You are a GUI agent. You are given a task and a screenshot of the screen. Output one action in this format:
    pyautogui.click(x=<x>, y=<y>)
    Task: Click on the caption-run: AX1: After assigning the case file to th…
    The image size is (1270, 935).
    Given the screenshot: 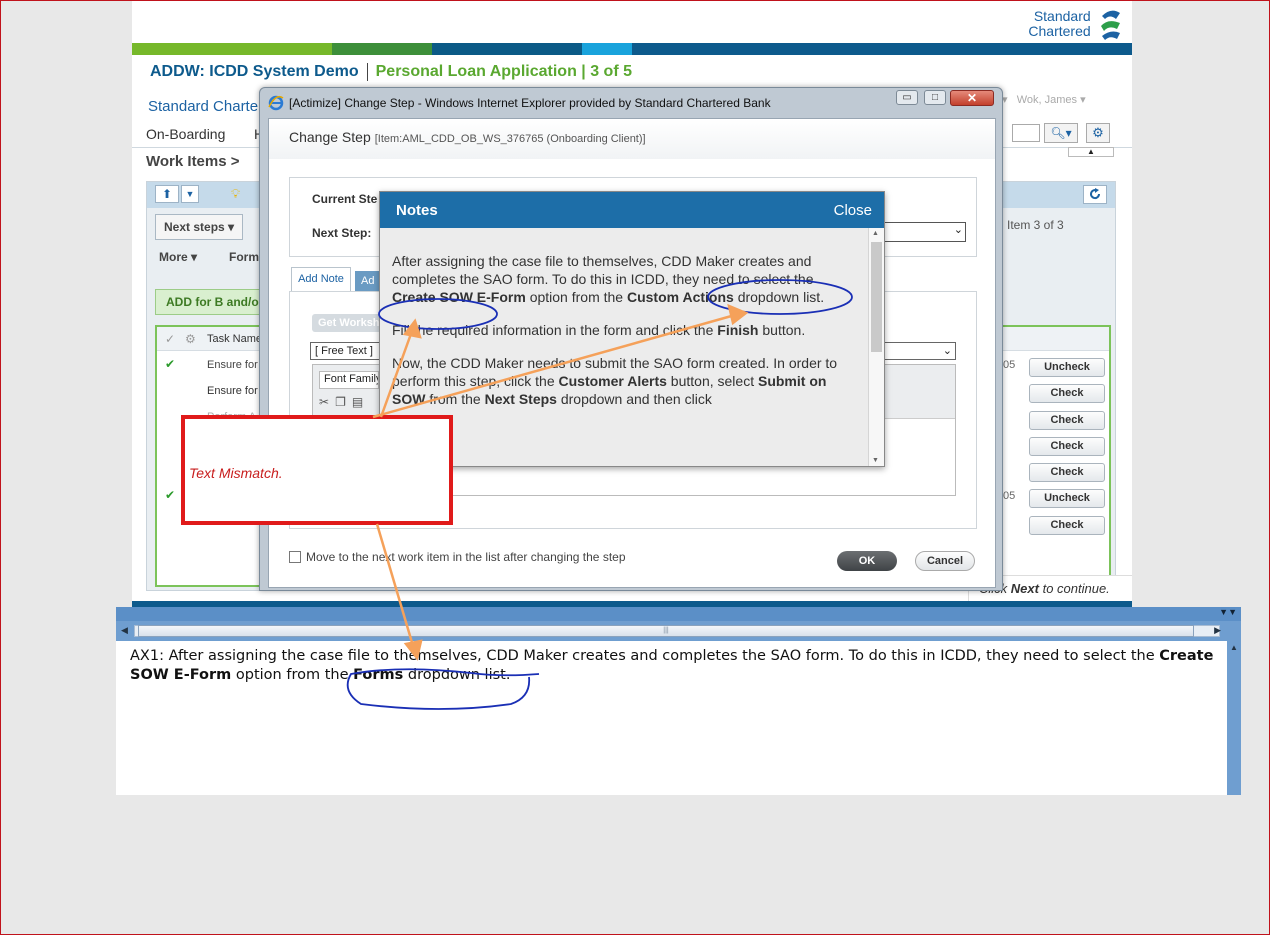 What is the action you would take?
    pyautogui.click(x=645, y=656)
    